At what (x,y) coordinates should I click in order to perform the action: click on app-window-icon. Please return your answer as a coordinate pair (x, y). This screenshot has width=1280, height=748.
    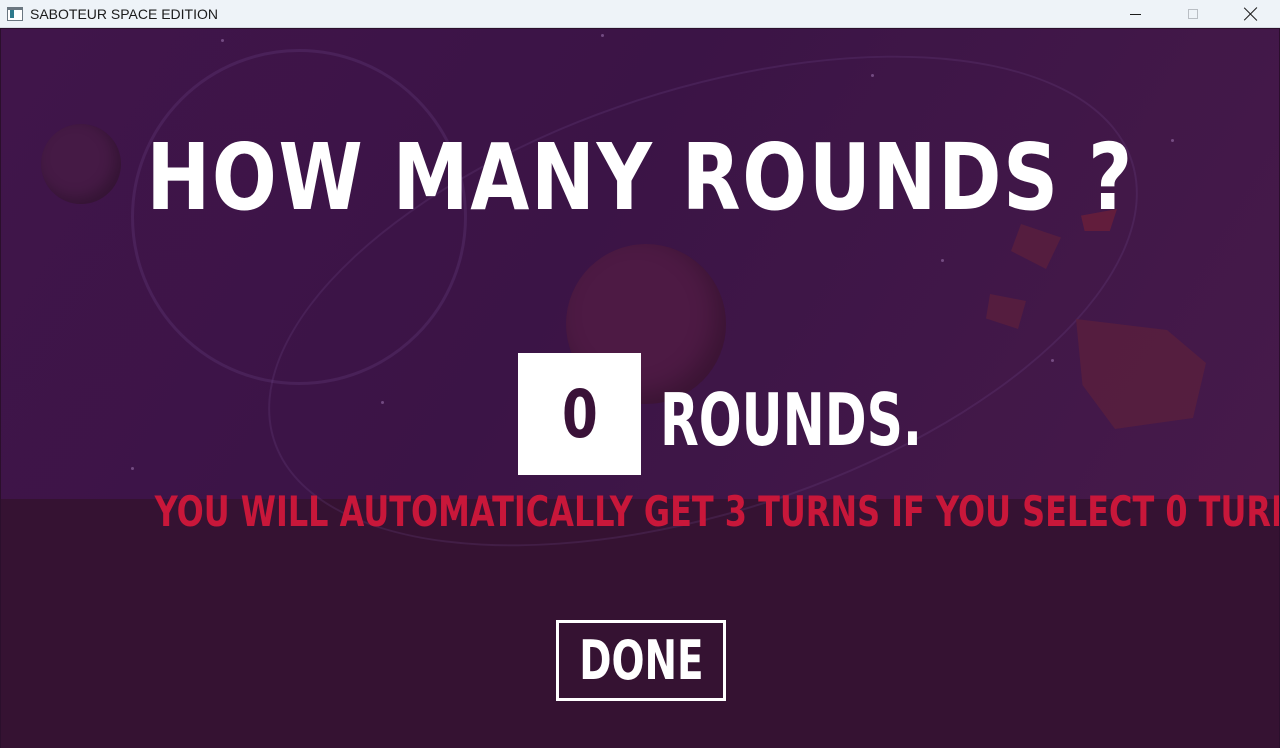
    Looking at the image, I should click on (15, 13).